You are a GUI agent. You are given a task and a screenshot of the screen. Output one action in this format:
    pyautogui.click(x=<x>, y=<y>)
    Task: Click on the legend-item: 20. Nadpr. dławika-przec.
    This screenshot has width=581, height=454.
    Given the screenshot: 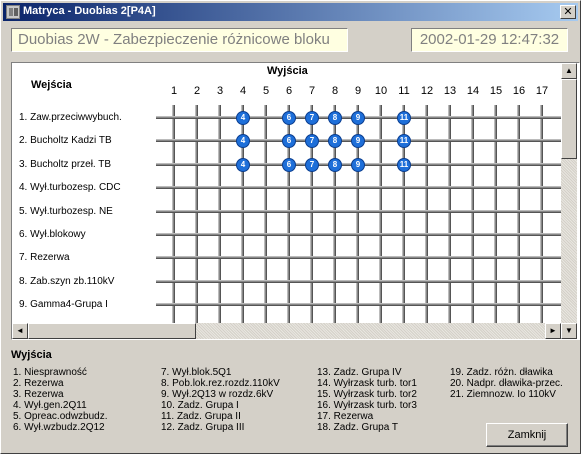 What is the action you would take?
    pyautogui.click(x=506, y=383)
    